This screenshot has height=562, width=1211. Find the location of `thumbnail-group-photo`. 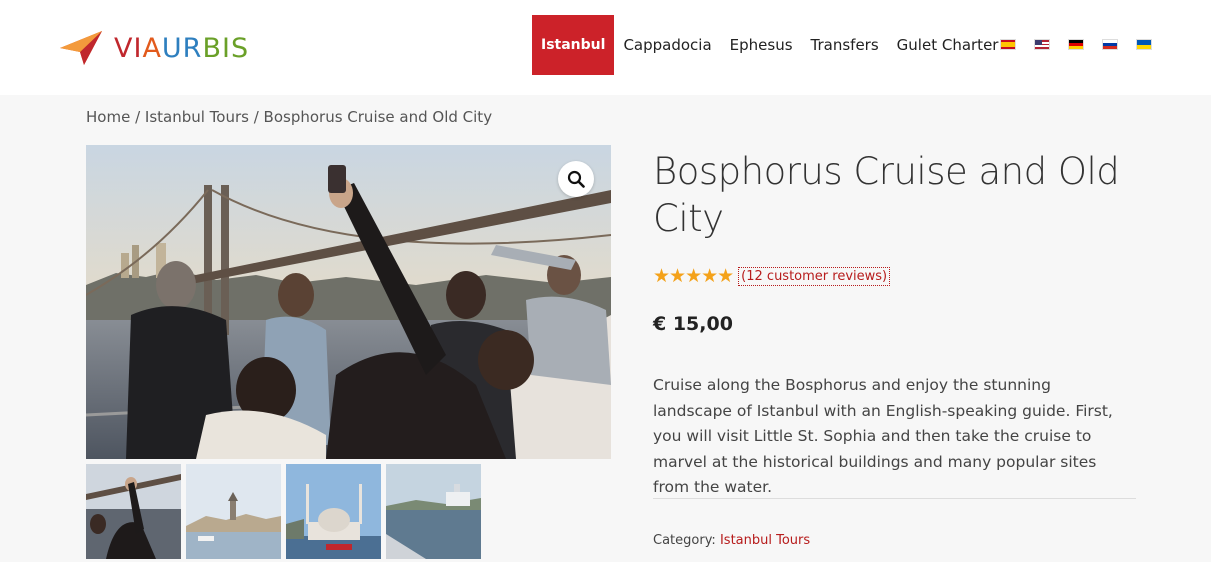

thumbnail-group-photo is located at coordinates (133, 511).